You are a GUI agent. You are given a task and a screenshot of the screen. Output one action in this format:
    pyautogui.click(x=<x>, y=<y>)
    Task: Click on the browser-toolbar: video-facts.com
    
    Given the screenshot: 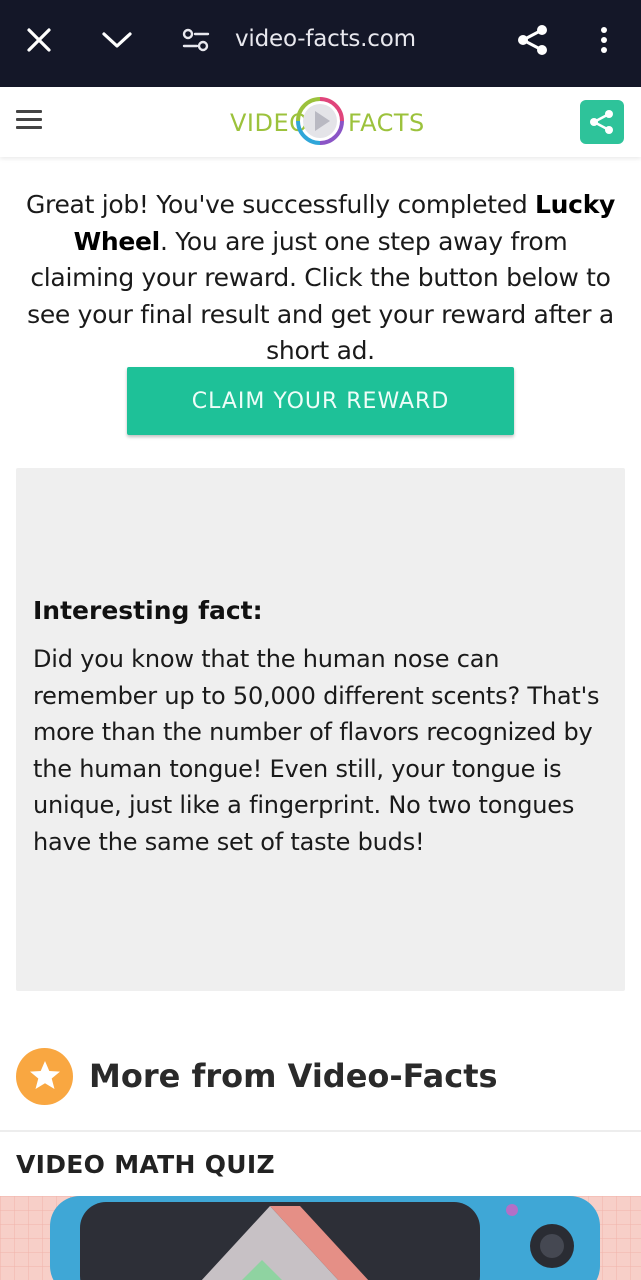 What is the action you would take?
    pyautogui.click(x=320, y=43)
    